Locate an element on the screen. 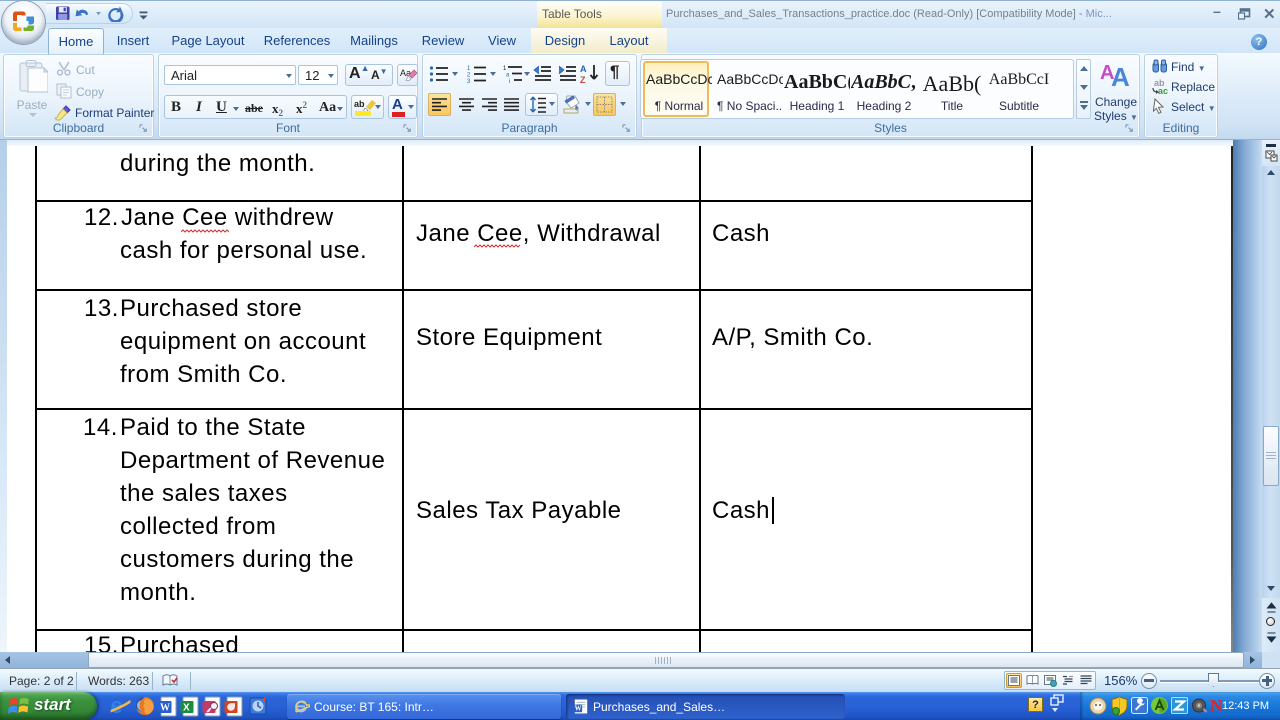 This screenshot has height=720, width=1280. svg-text: Z is located at coordinates (583, 79).